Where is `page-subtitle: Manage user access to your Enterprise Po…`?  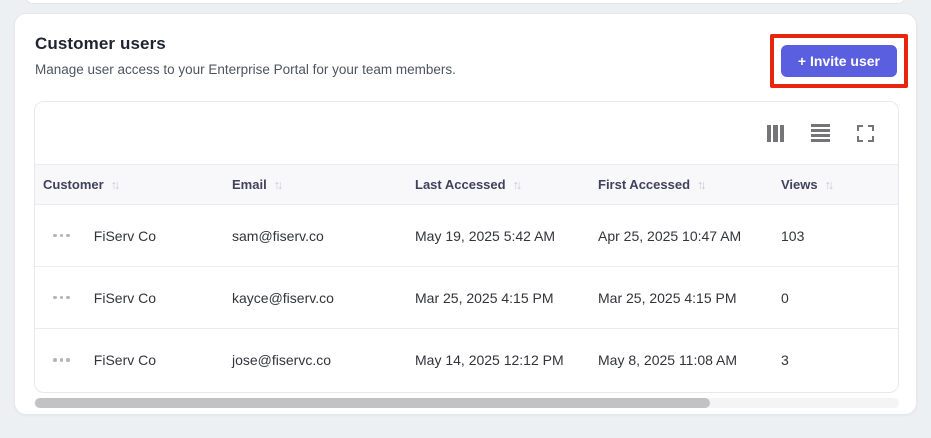 page-subtitle: Manage user access to your Enterprise Po… is located at coordinates (245, 69).